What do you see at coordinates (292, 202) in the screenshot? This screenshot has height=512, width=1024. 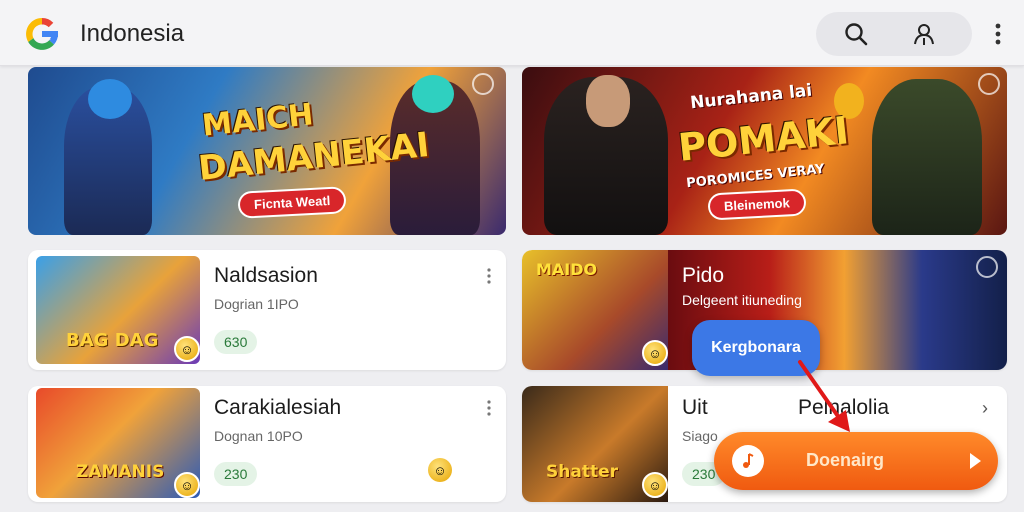 I see `banner-pill-button: Ficnta Weatl` at bounding box center [292, 202].